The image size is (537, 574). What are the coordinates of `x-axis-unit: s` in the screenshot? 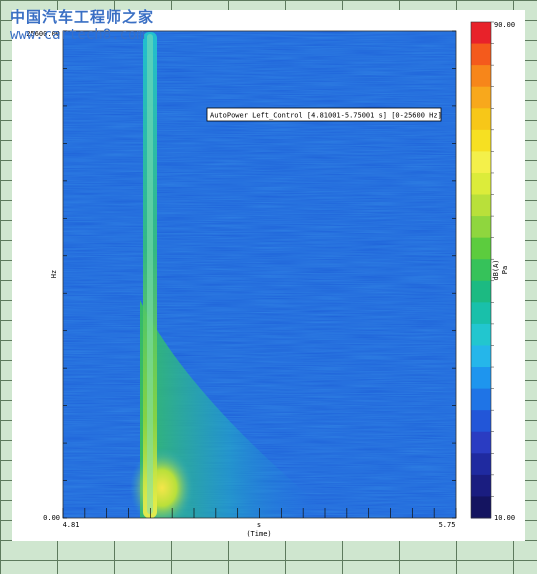 It's located at (259, 525).